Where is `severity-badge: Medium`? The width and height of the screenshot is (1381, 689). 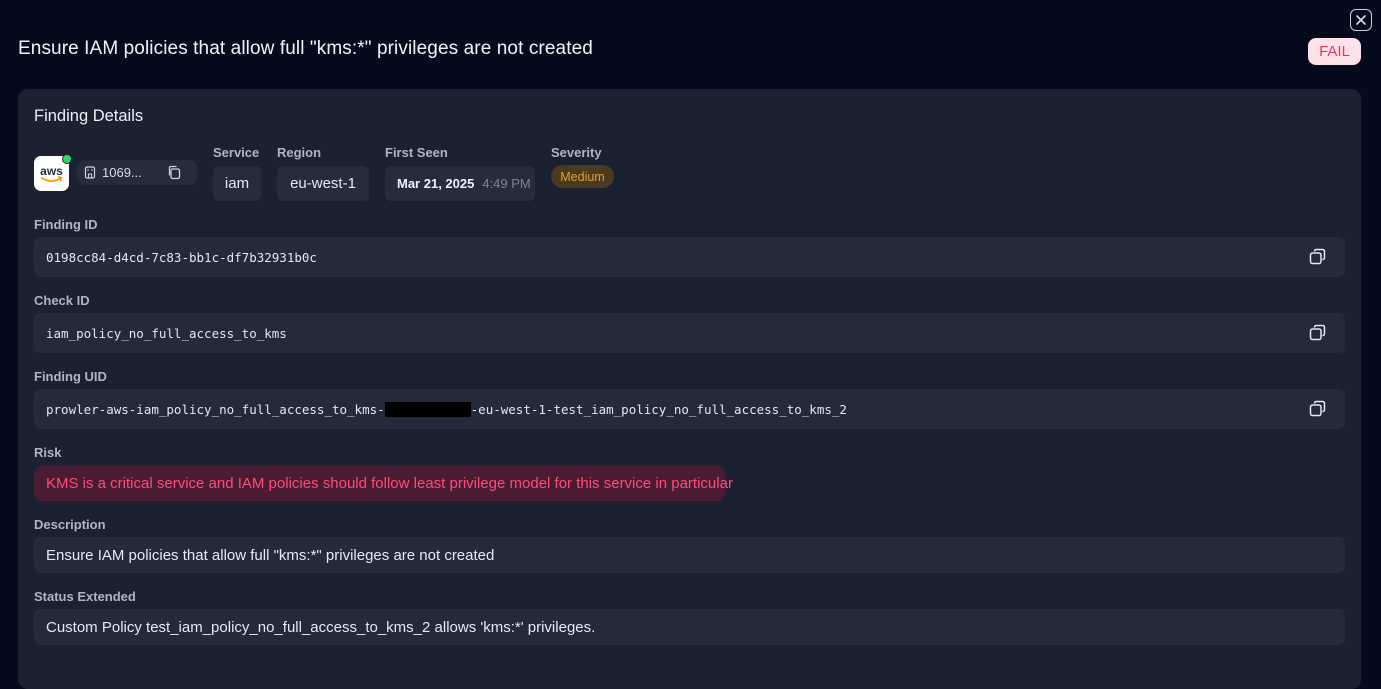 severity-badge: Medium is located at coordinates (582, 176).